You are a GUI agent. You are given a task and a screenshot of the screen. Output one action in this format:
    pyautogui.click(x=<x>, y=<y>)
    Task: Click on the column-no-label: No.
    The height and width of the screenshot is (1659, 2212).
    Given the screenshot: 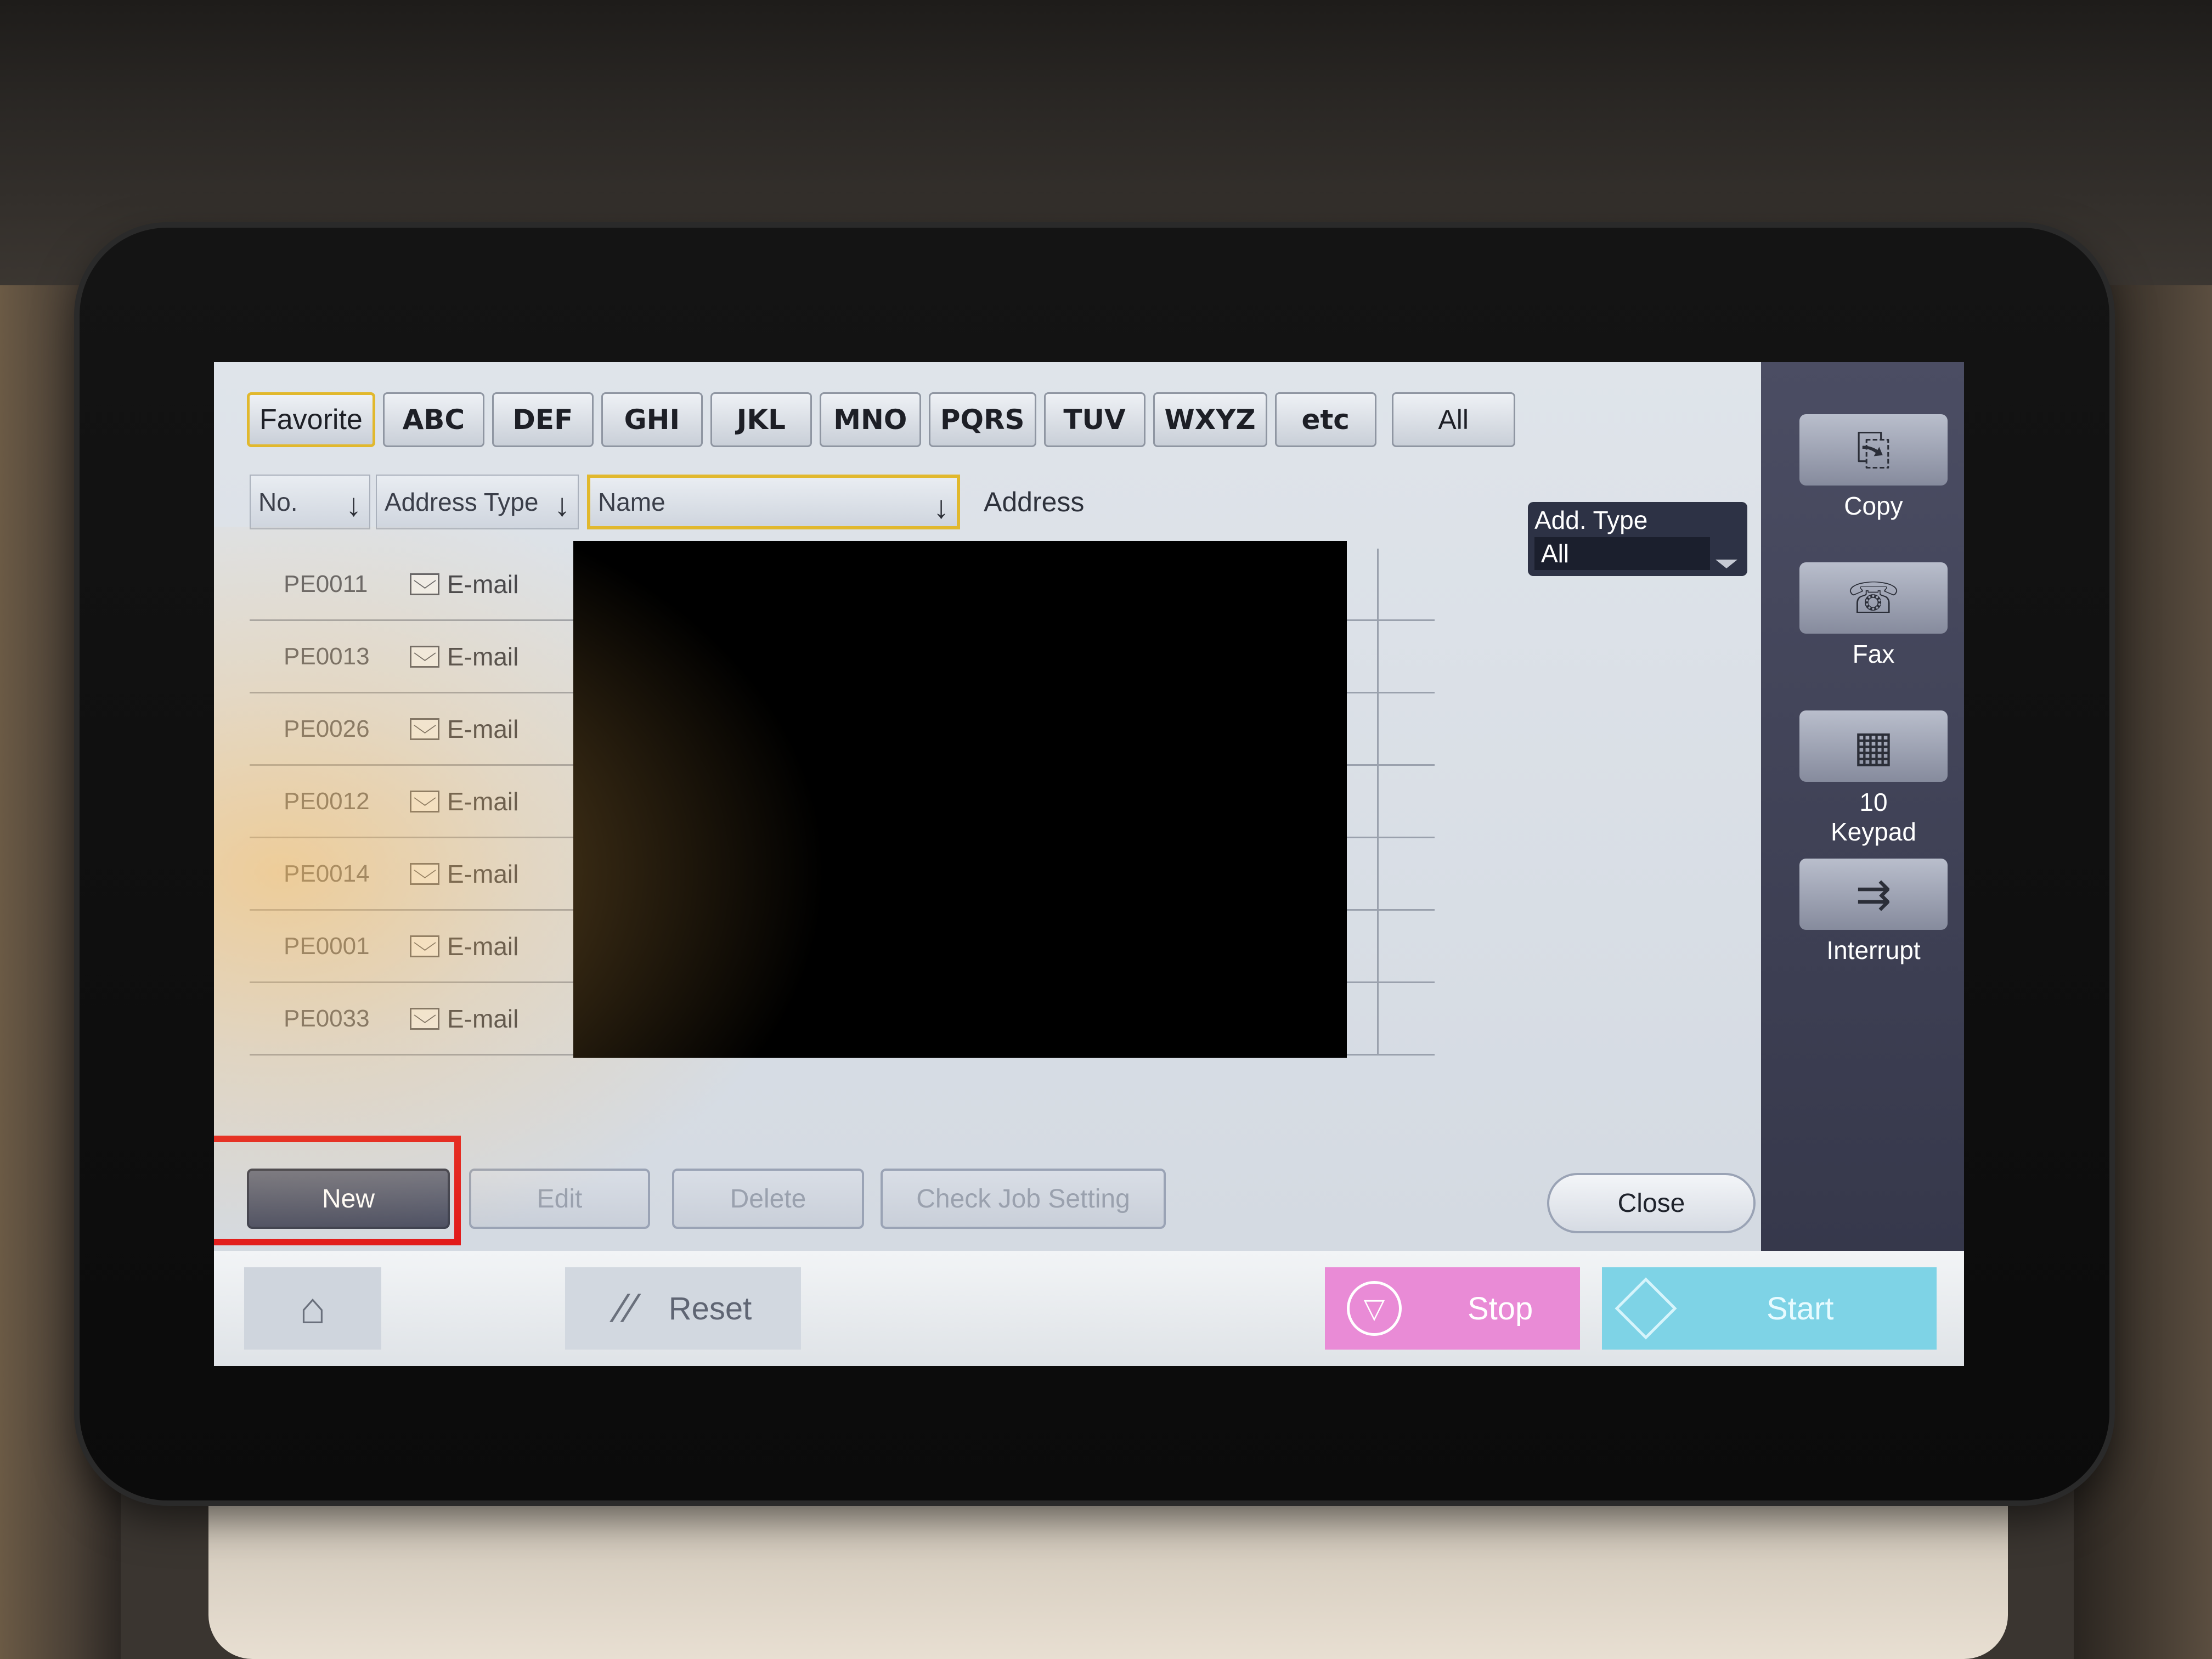 What is the action you would take?
    pyautogui.click(x=278, y=502)
    